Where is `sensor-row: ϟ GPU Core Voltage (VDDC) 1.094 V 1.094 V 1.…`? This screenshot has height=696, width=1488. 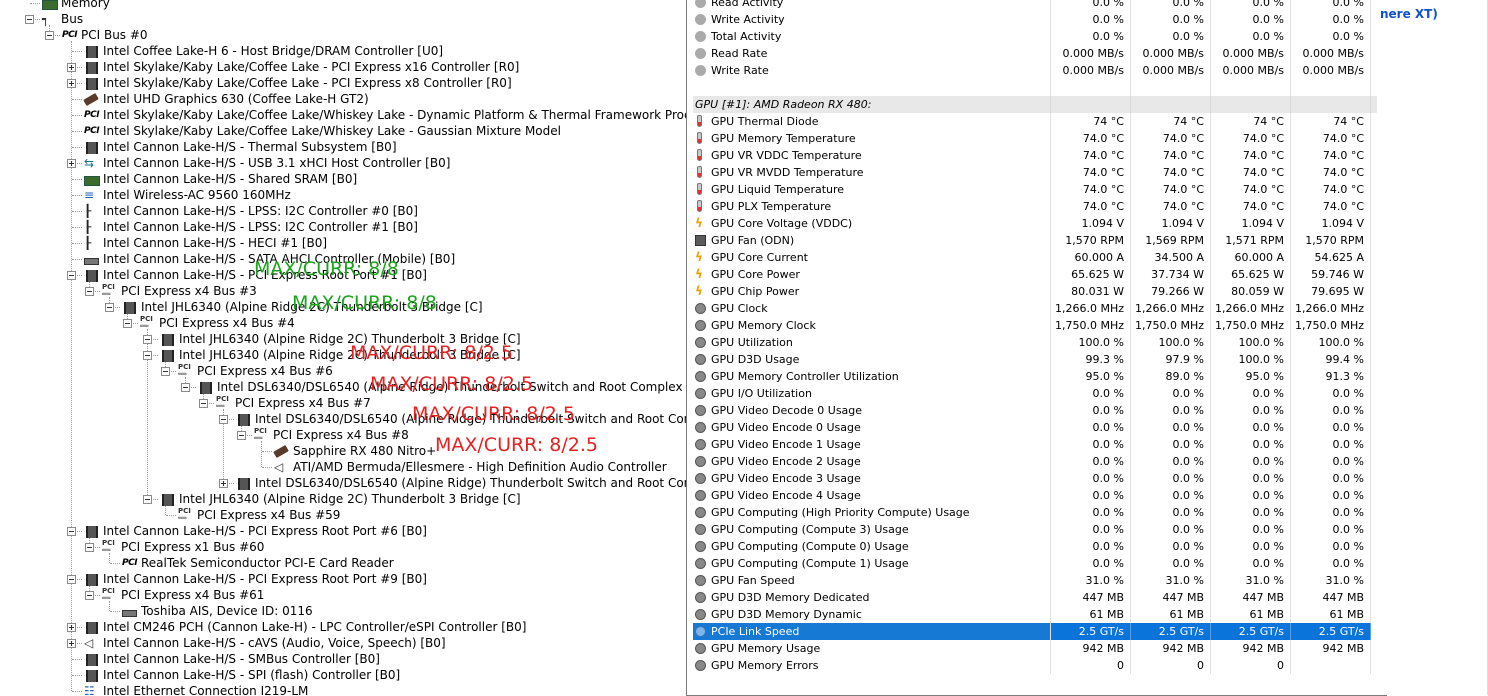
sensor-row: ϟ GPU Core Voltage (VDDC) 1.094 V 1.094 V 1.… is located at coordinates (1035, 223).